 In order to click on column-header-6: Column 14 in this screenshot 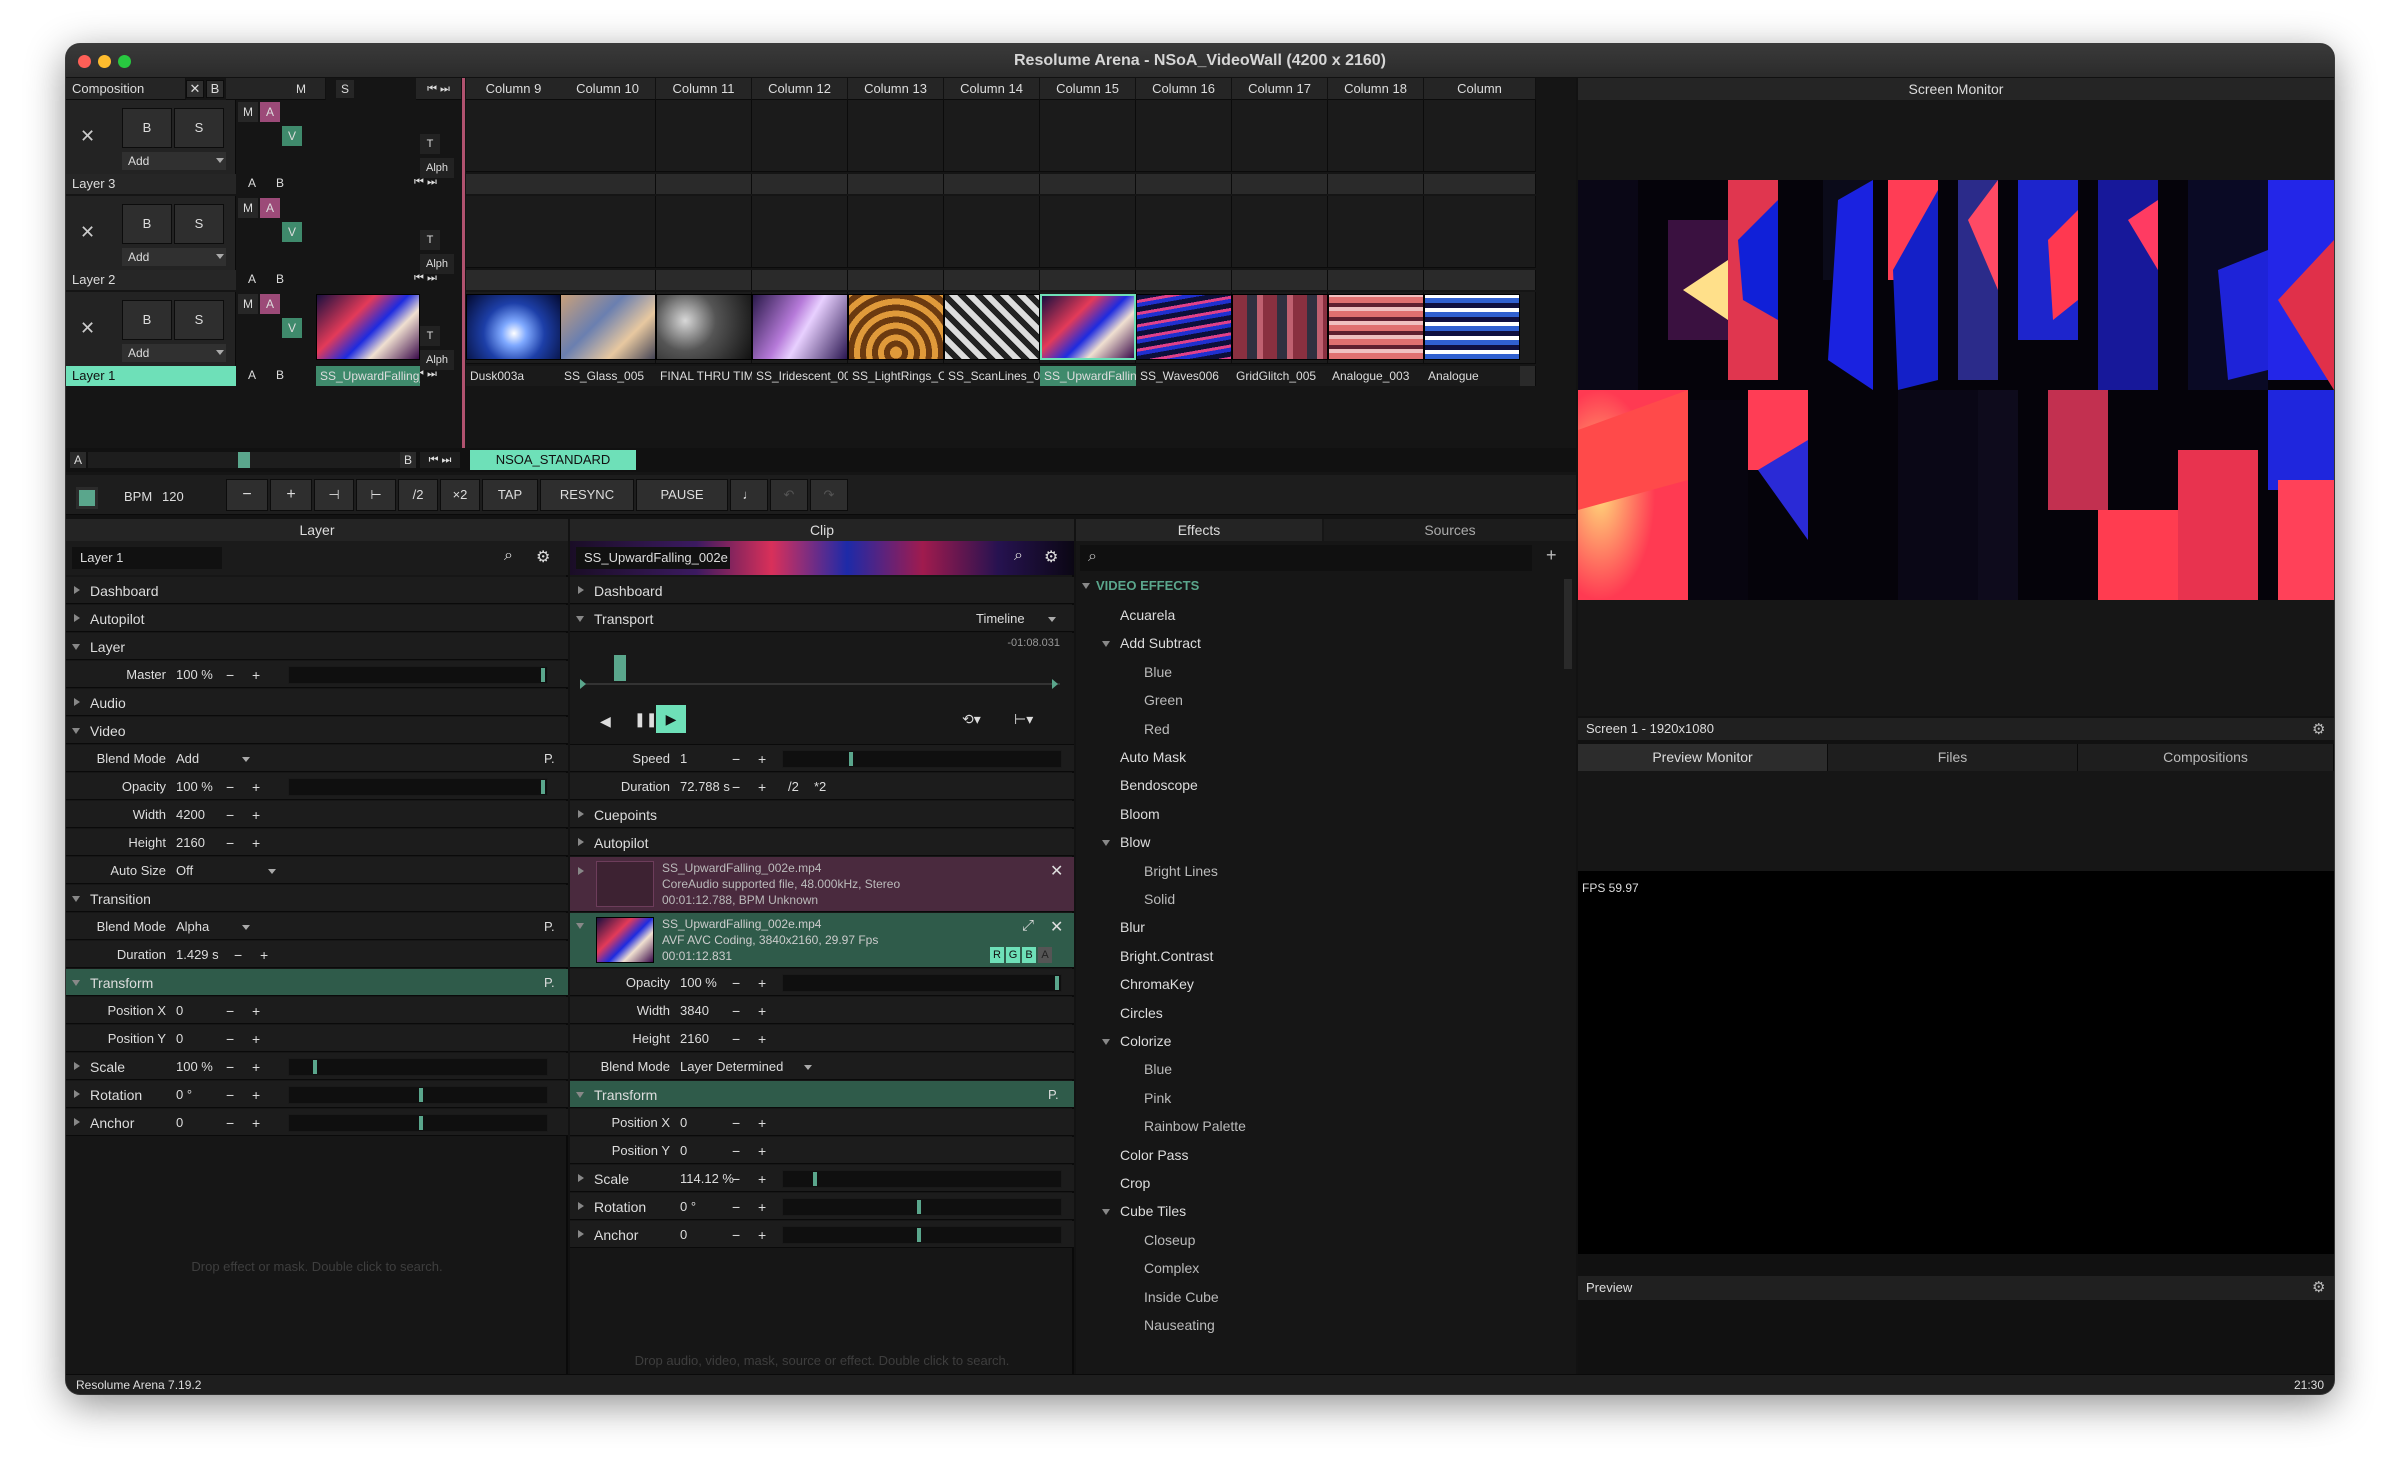, I will do `click(992, 89)`.